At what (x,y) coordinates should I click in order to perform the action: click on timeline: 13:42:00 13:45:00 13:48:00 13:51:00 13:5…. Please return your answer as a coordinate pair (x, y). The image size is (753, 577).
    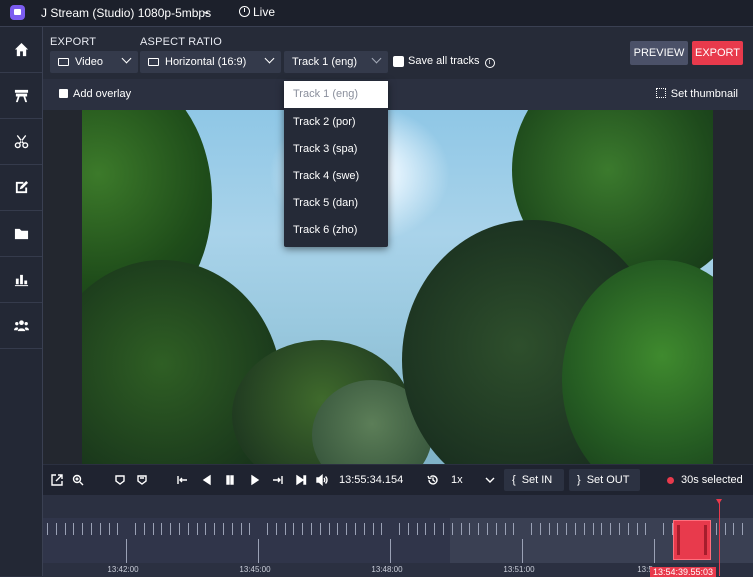
    Looking at the image, I should click on (398, 536).